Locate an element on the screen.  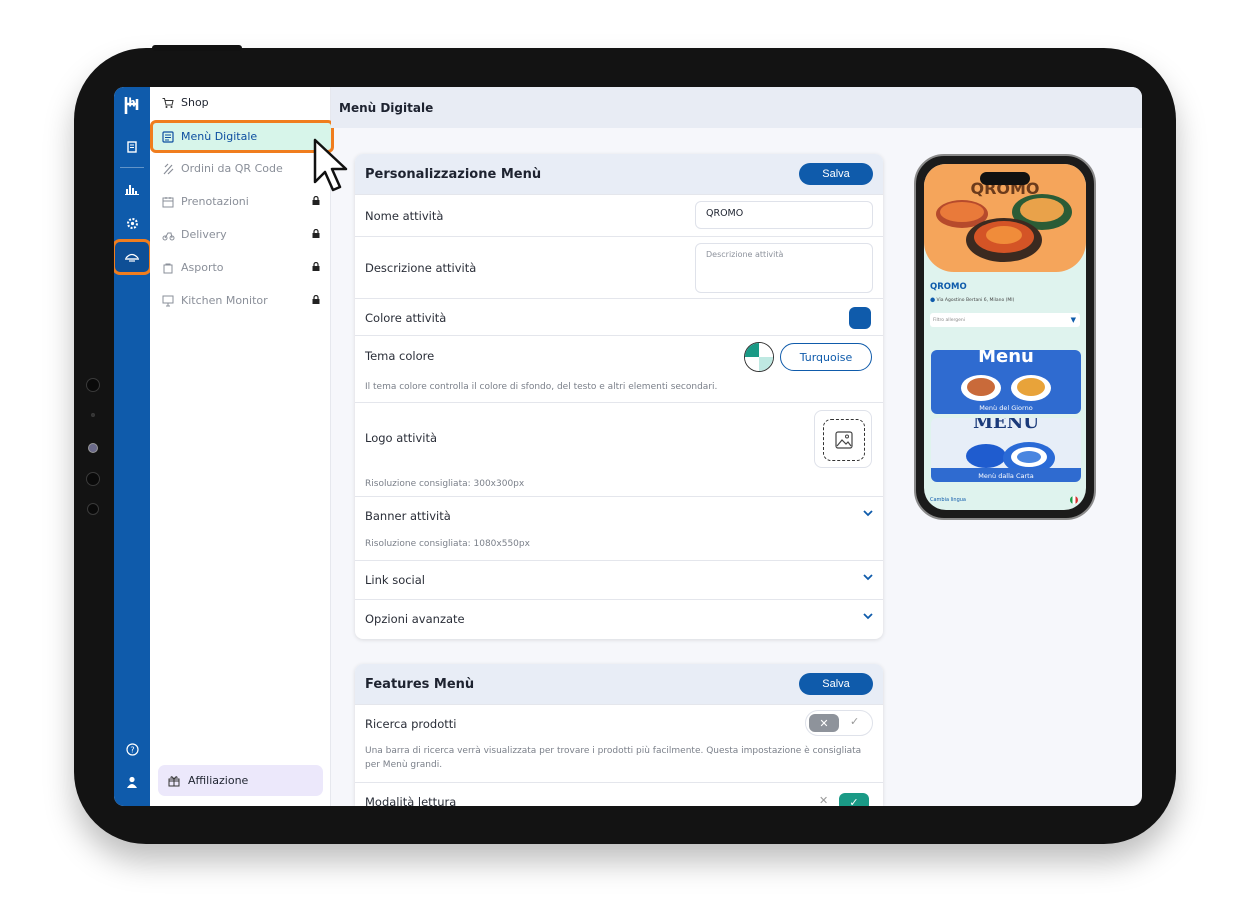
gift-icon is located at coordinates (174, 781).